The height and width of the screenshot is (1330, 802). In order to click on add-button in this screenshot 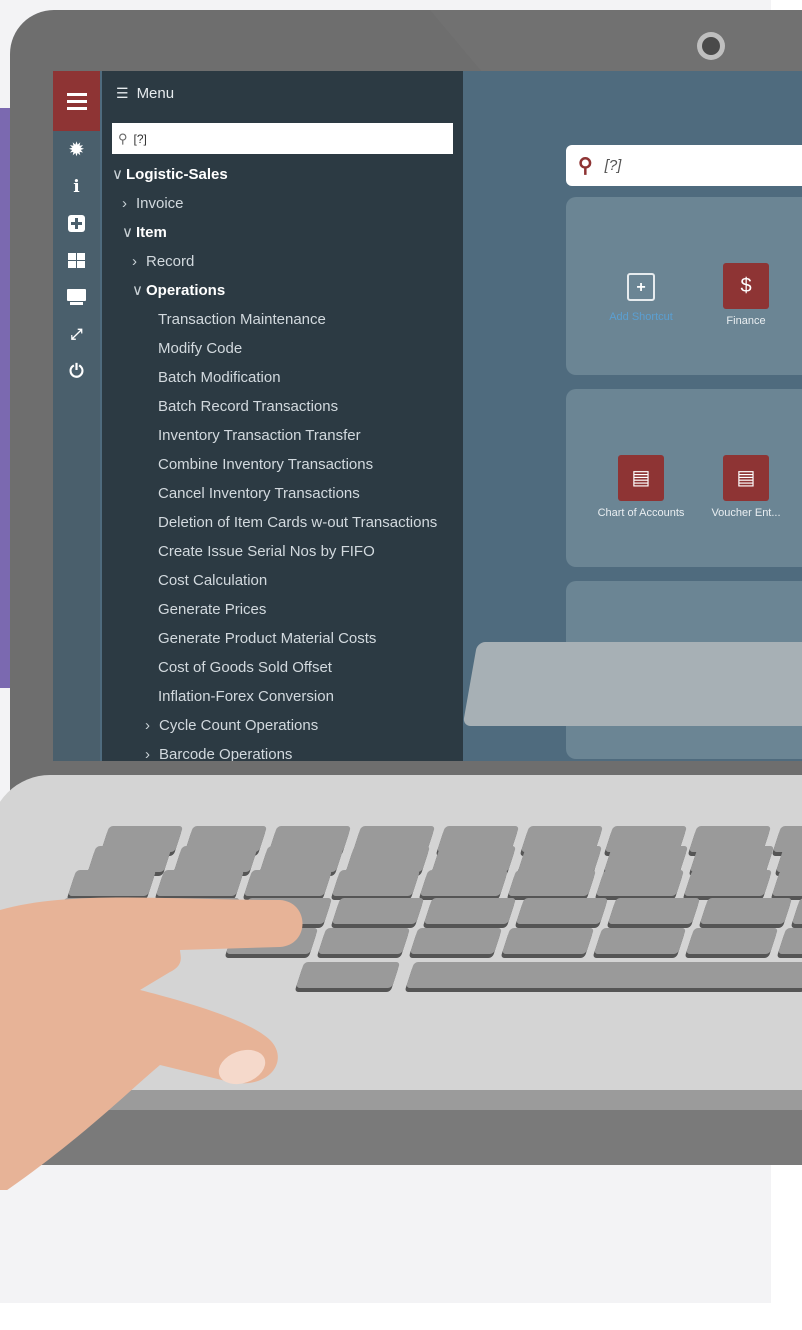, I will do `click(76, 223)`.